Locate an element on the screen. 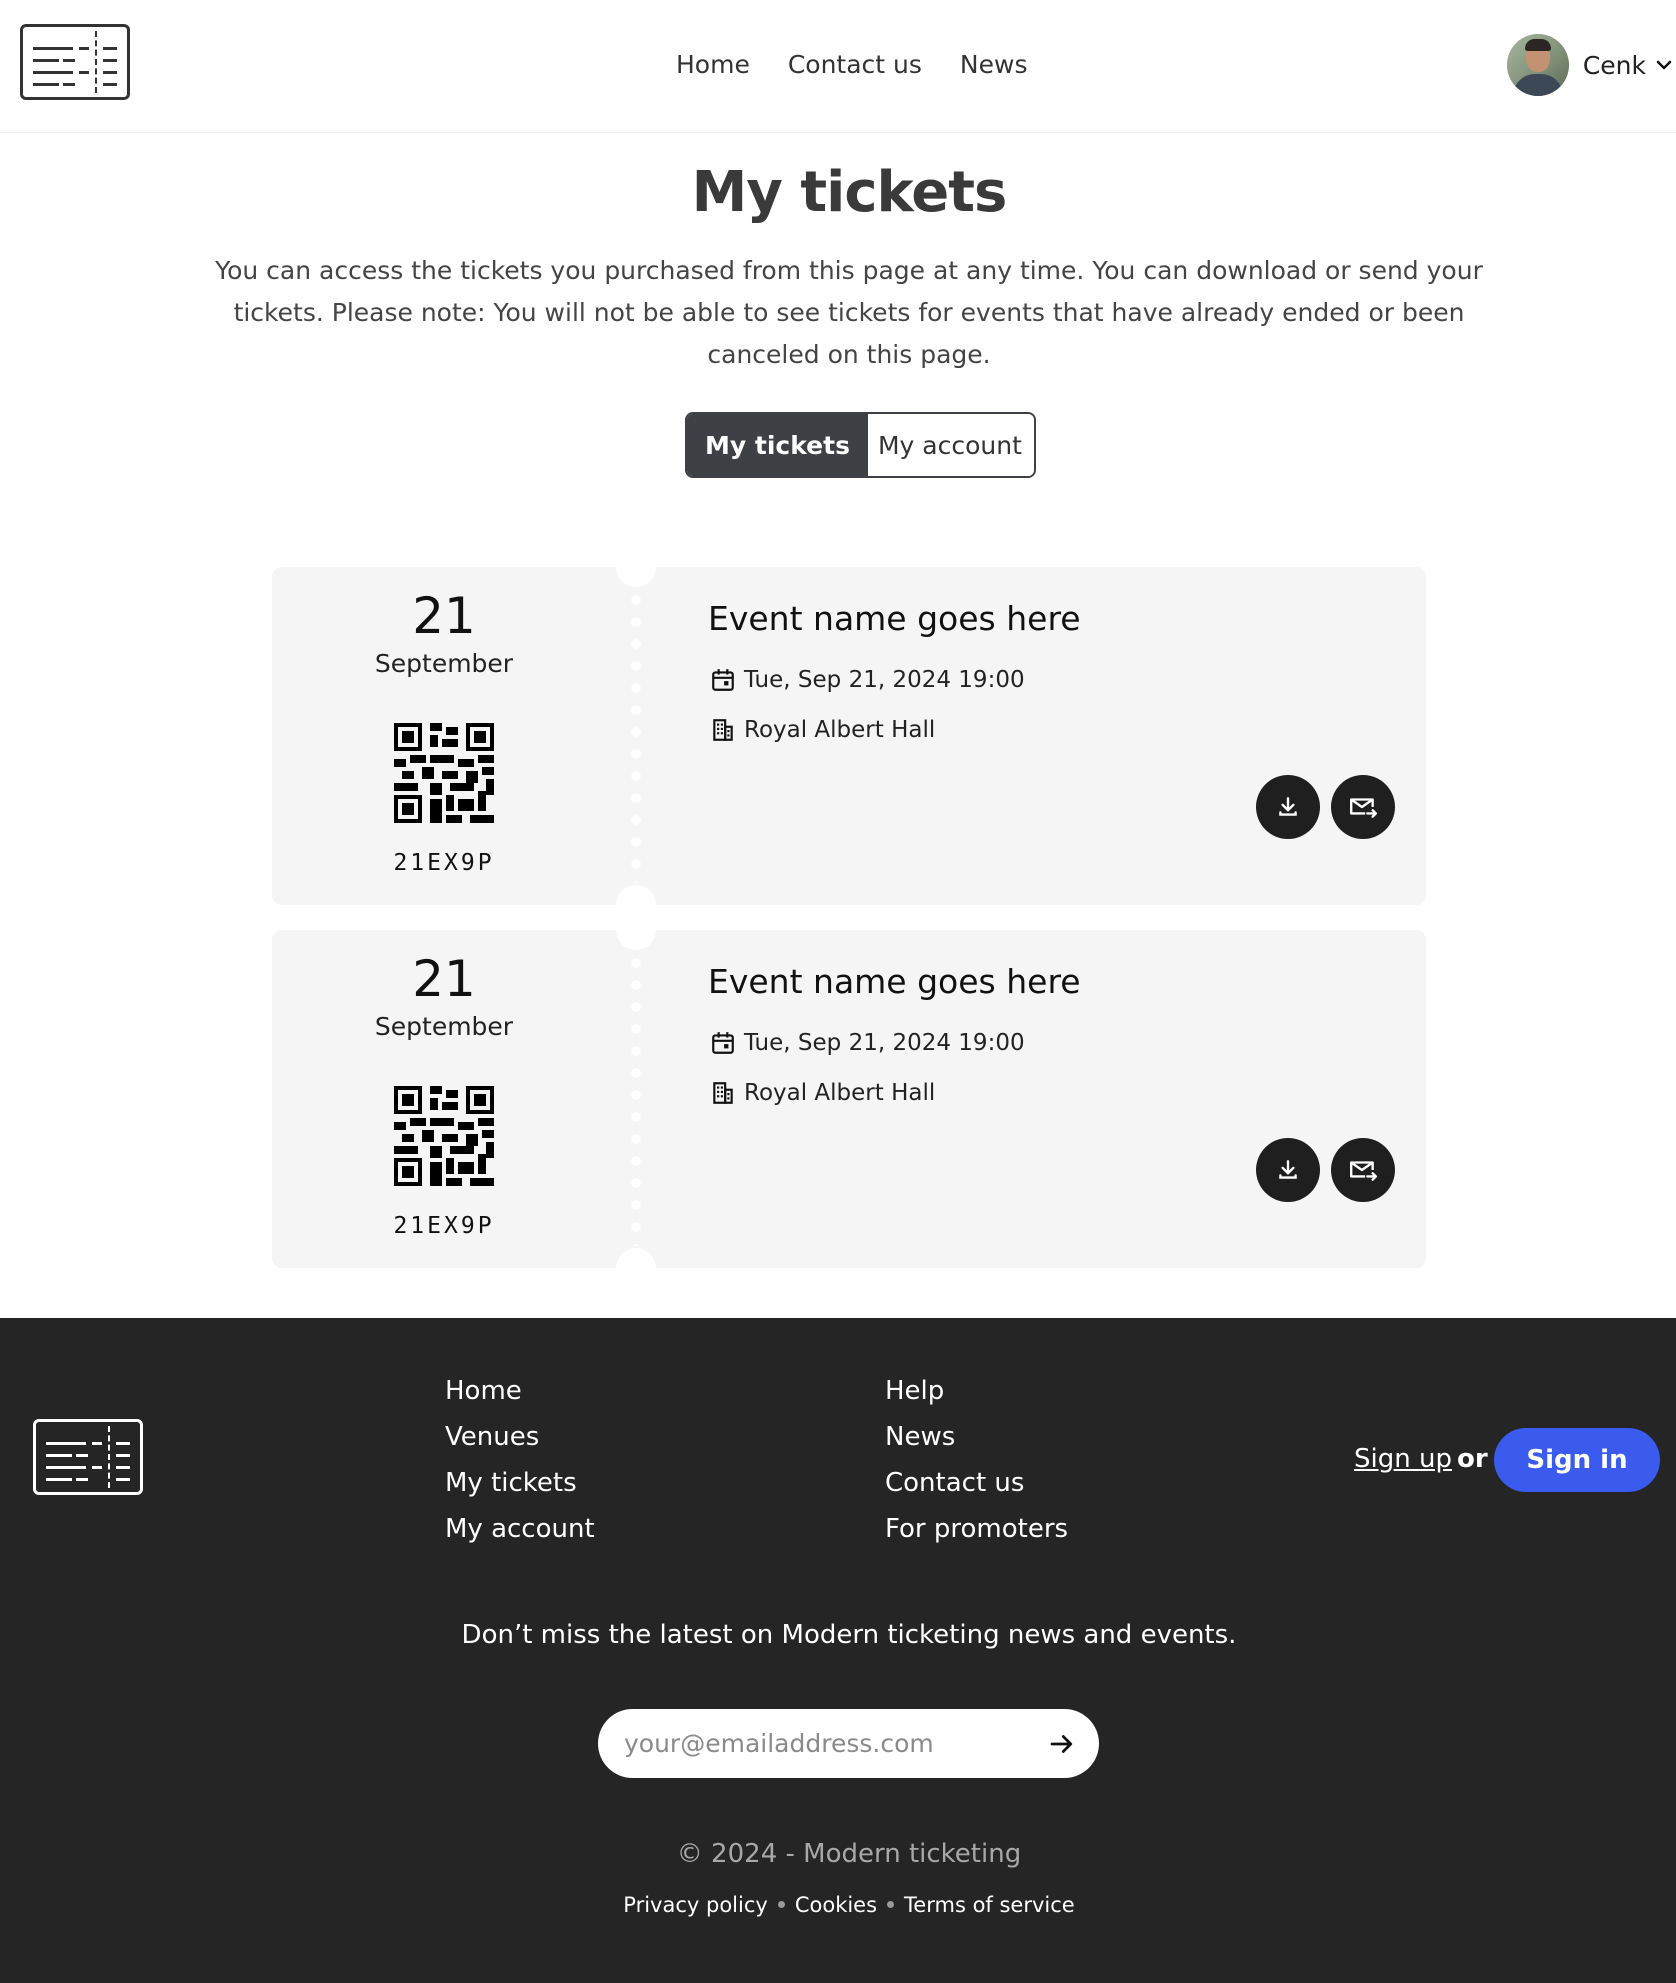  nav-news: News is located at coordinates (994, 64).